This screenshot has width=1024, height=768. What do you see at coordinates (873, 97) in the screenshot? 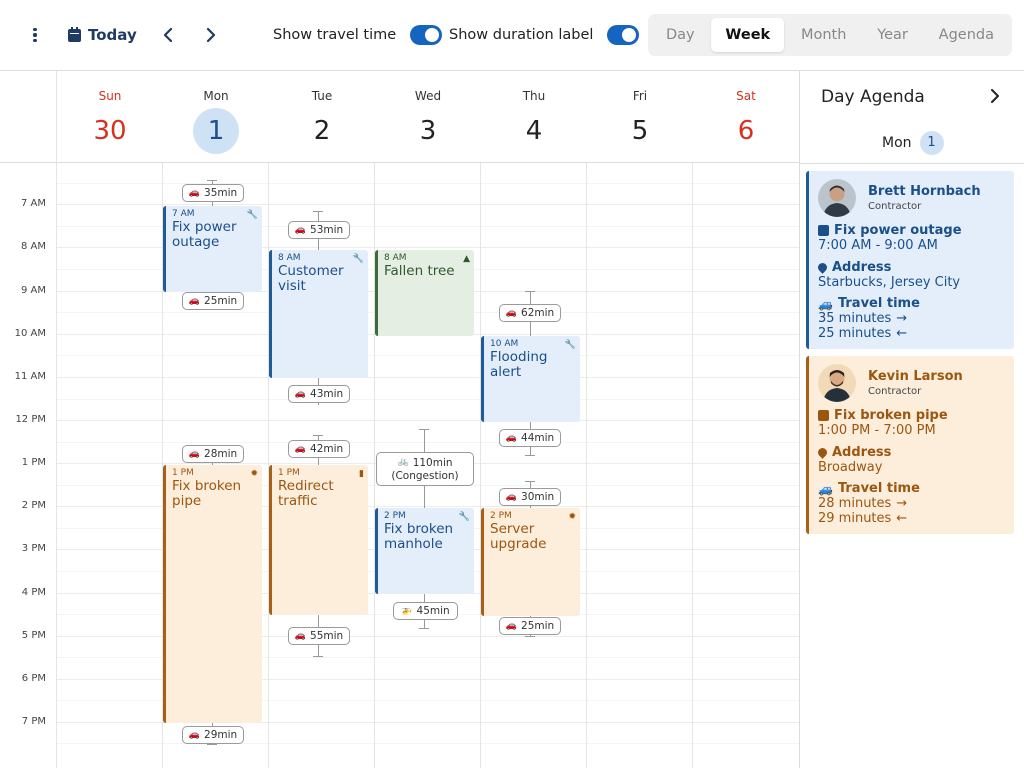
I see `agenda-title: Day Agenda` at bounding box center [873, 97].